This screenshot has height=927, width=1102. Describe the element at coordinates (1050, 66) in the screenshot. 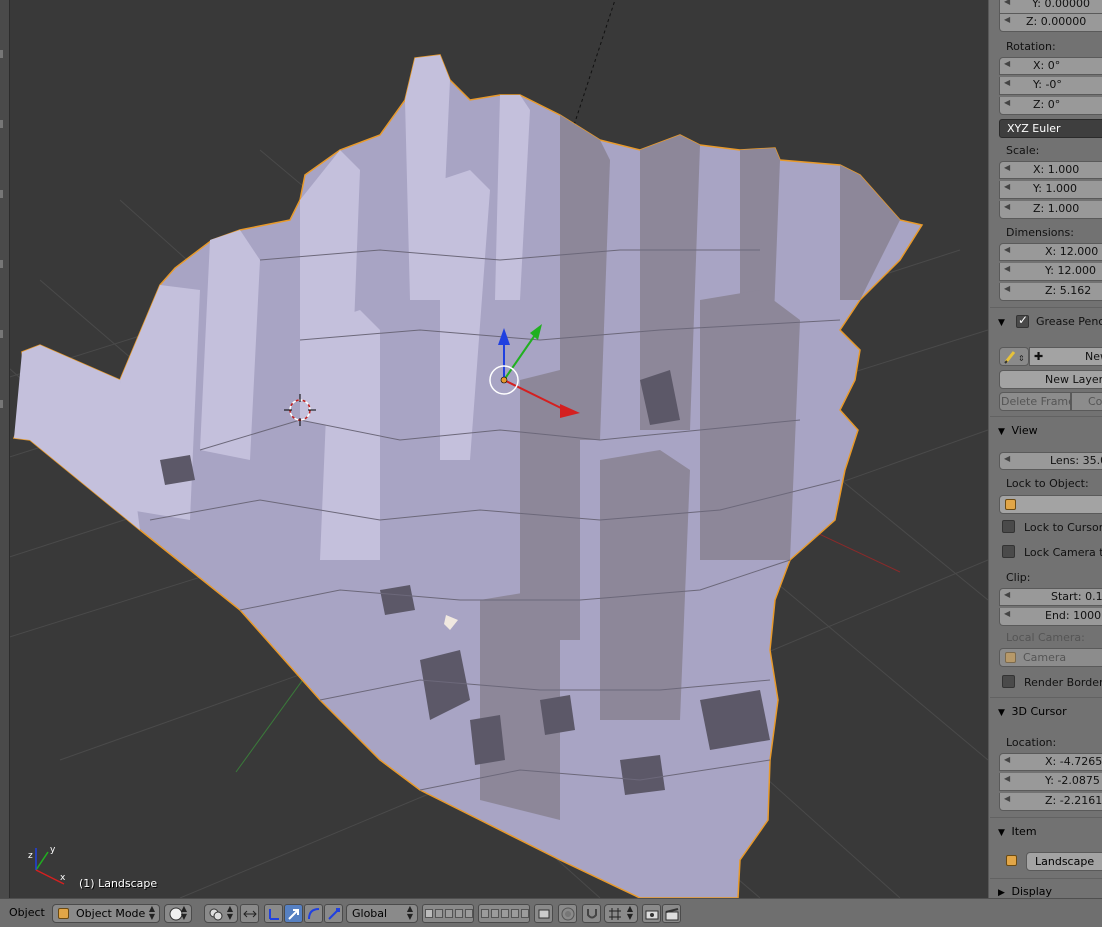

I see `rotation-x-field: ◀ X: 0°` at that location.